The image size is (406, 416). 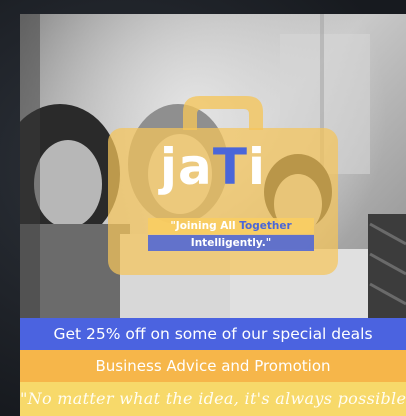 I want to click on deal-banner: Get 25% off on some of our special deals, so click(x=213, y=334).